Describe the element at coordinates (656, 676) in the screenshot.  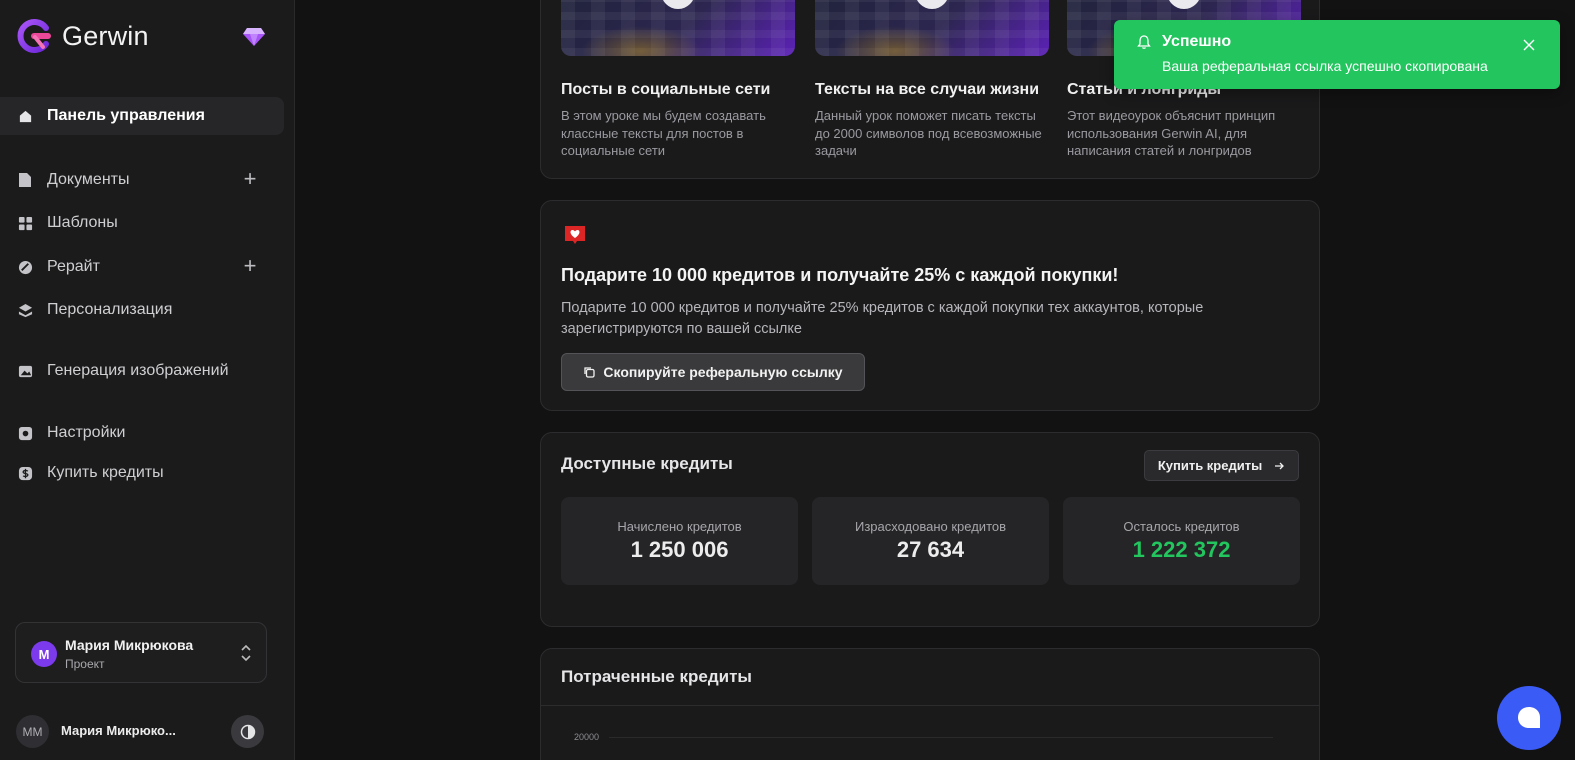
I see `spent-credits-title: Потраченные кредиты` at that location.